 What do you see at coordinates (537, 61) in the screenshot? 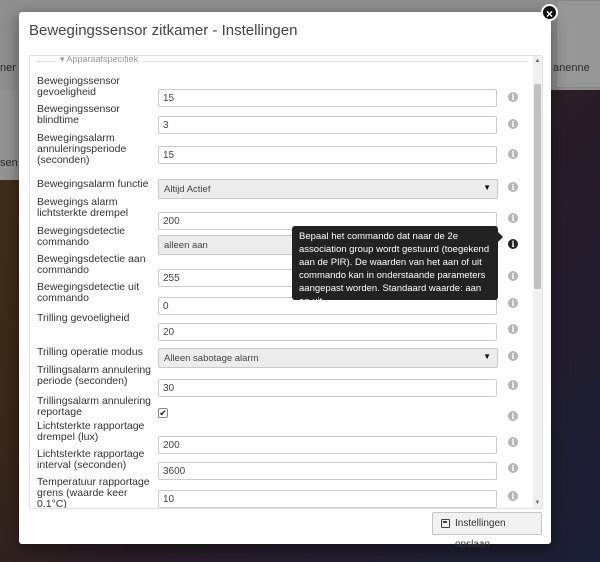
I see `scroll-up-arrow-icon: ▲` at bounding box center [537, 61].